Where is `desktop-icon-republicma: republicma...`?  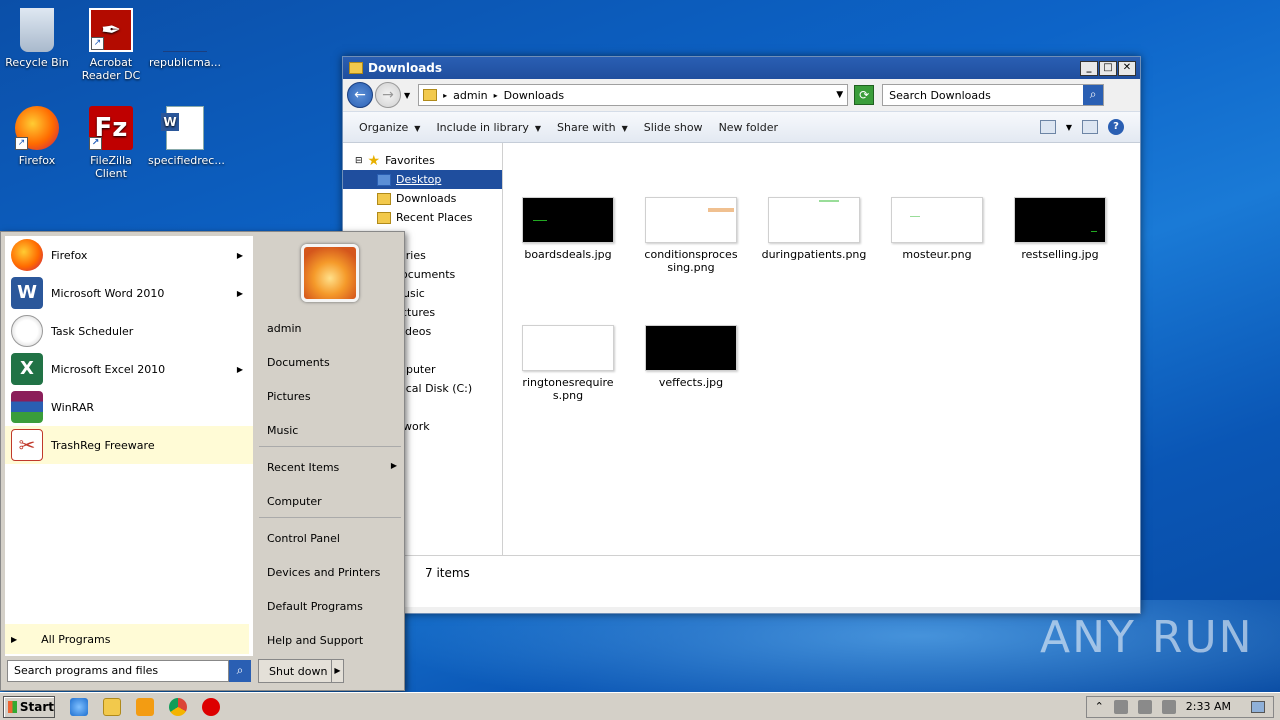 desktop-icon-republicma: republicma... is located at coordinates (185, 38).